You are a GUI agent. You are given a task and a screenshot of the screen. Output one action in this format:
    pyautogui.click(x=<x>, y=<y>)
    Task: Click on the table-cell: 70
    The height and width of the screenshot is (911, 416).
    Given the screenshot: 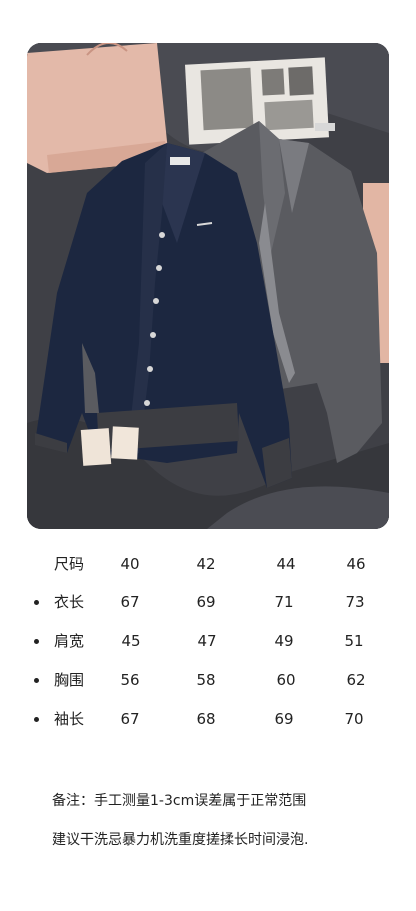 What is the action you would take?
    pyautogui.click(x=354, y=719)
    